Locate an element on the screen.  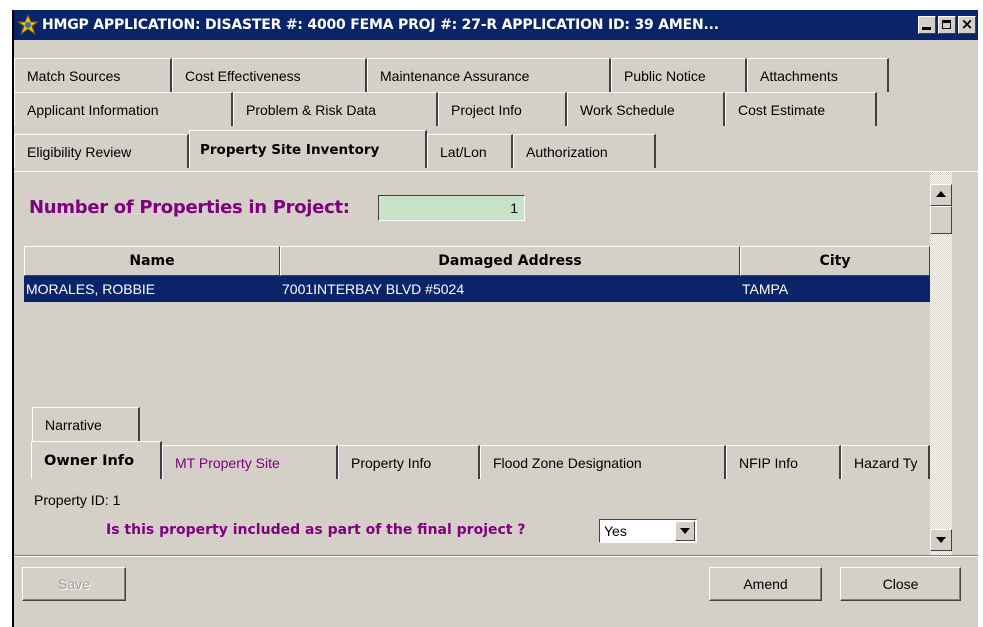
close-icon: × is located at coordinates (967, 24).